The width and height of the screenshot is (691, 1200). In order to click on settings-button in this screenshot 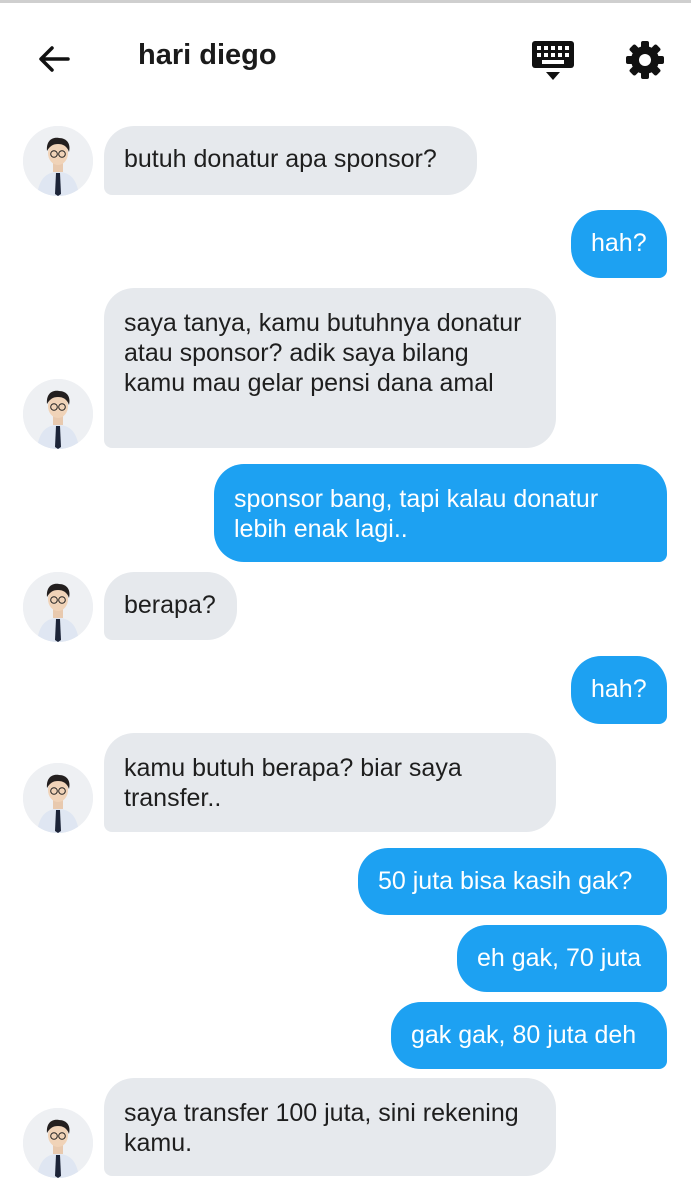, I will do `click(645, 60)`.